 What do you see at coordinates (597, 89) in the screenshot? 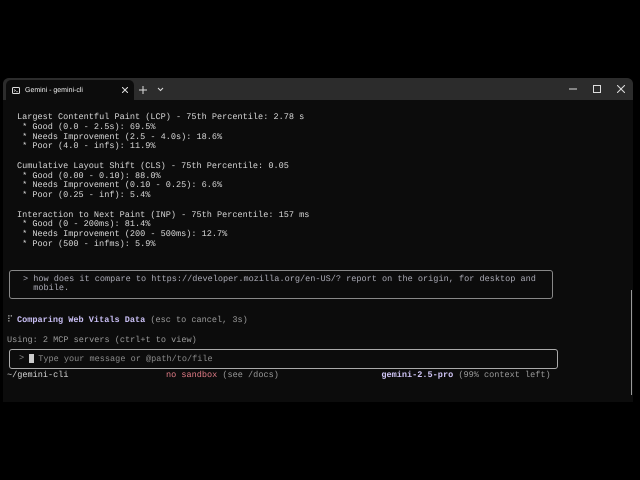
I see `maximize-icon` at bounding box center [597, 89].